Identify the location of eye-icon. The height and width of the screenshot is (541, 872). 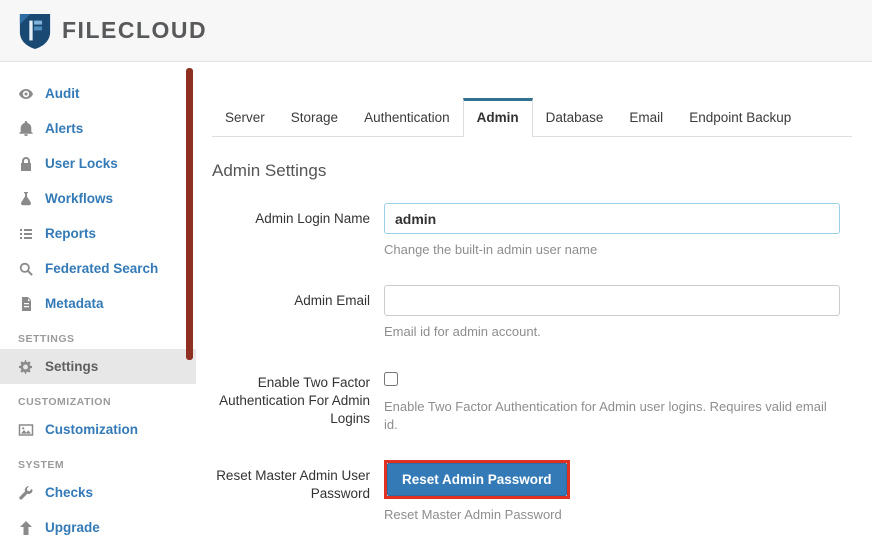
(26, 94).